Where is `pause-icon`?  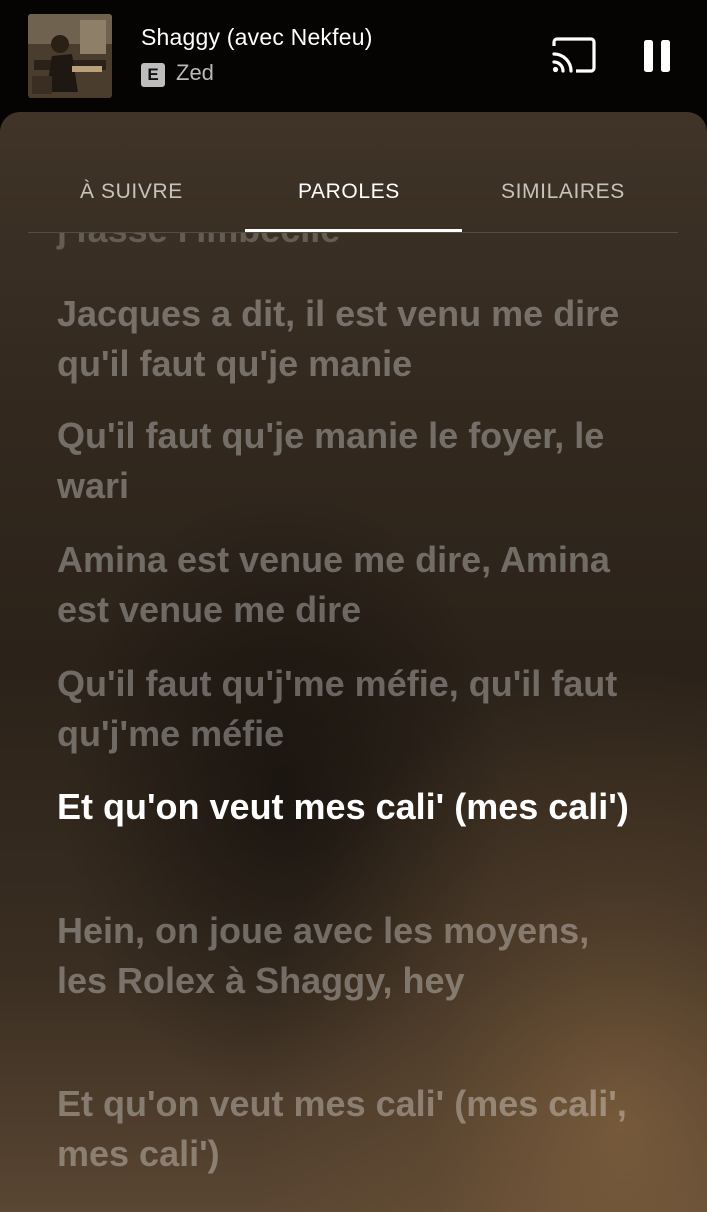
pause-icon is located at coordinates (657, 56).